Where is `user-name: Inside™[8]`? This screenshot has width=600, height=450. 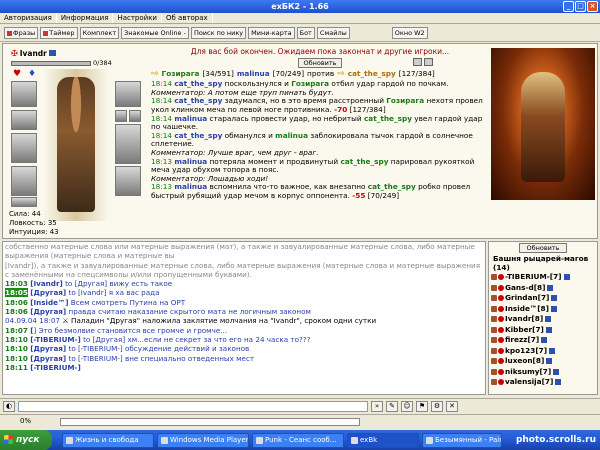 user-name: Inside™[8] is located at coordinates (527, 309).